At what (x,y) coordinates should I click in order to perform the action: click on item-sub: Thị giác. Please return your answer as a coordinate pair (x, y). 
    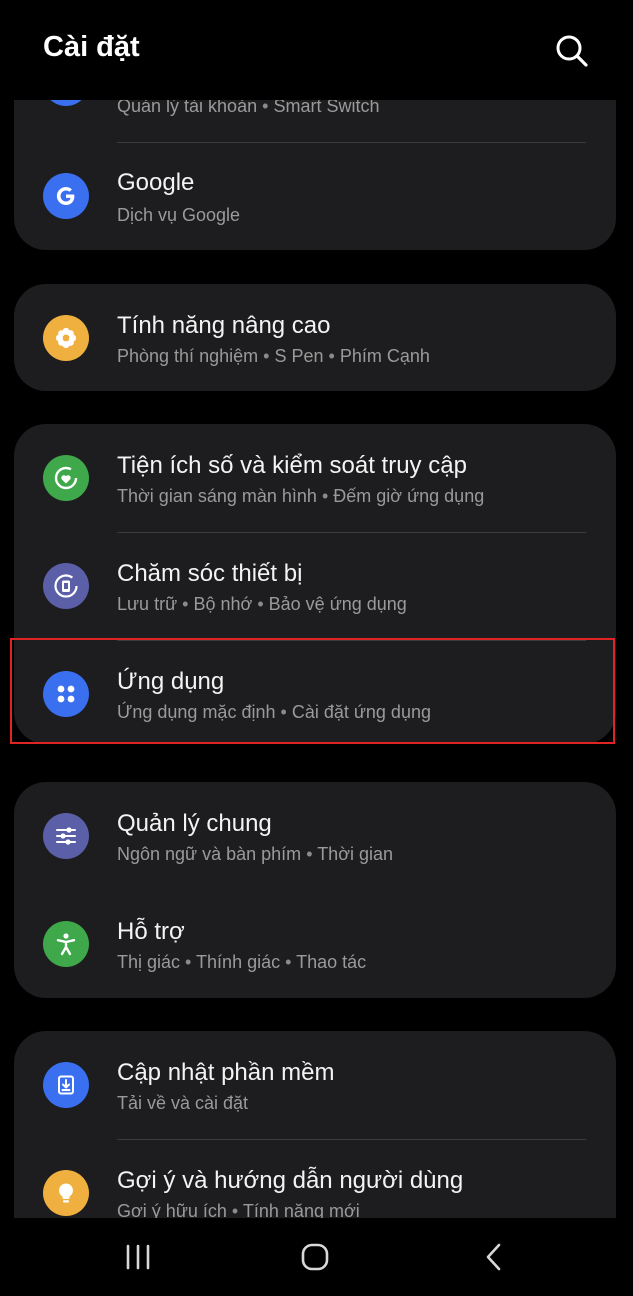
    Looking at the image, I should click on (149, 962).